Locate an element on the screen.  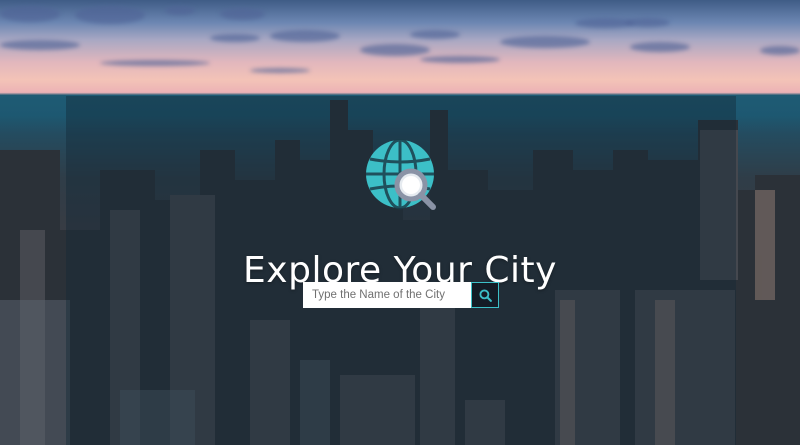
search-icon is located at coordinates (485, 295).